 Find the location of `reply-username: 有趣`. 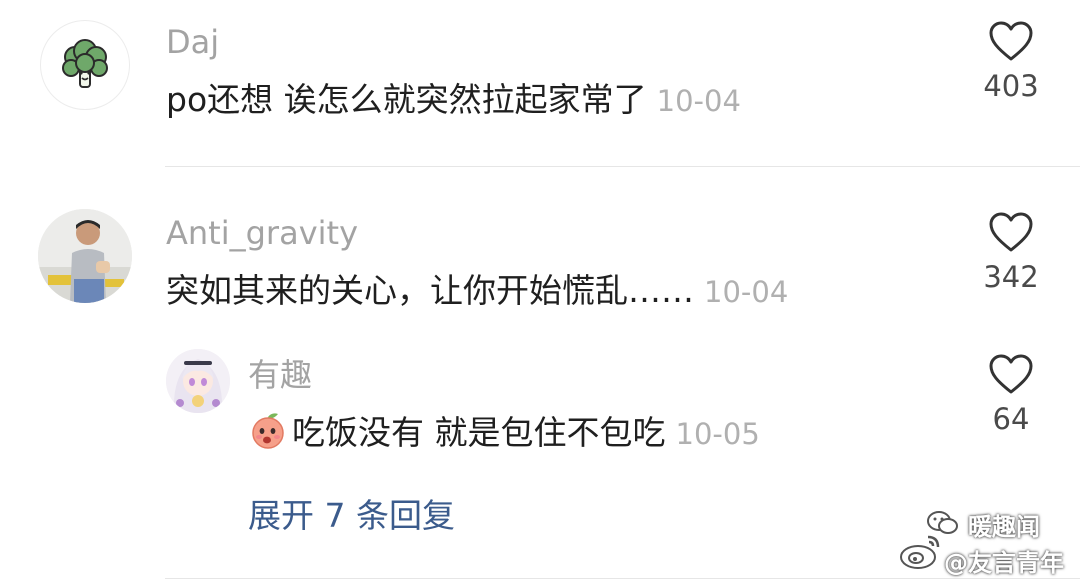

reply-username: 有趣 is located at coordinates (280, 375).